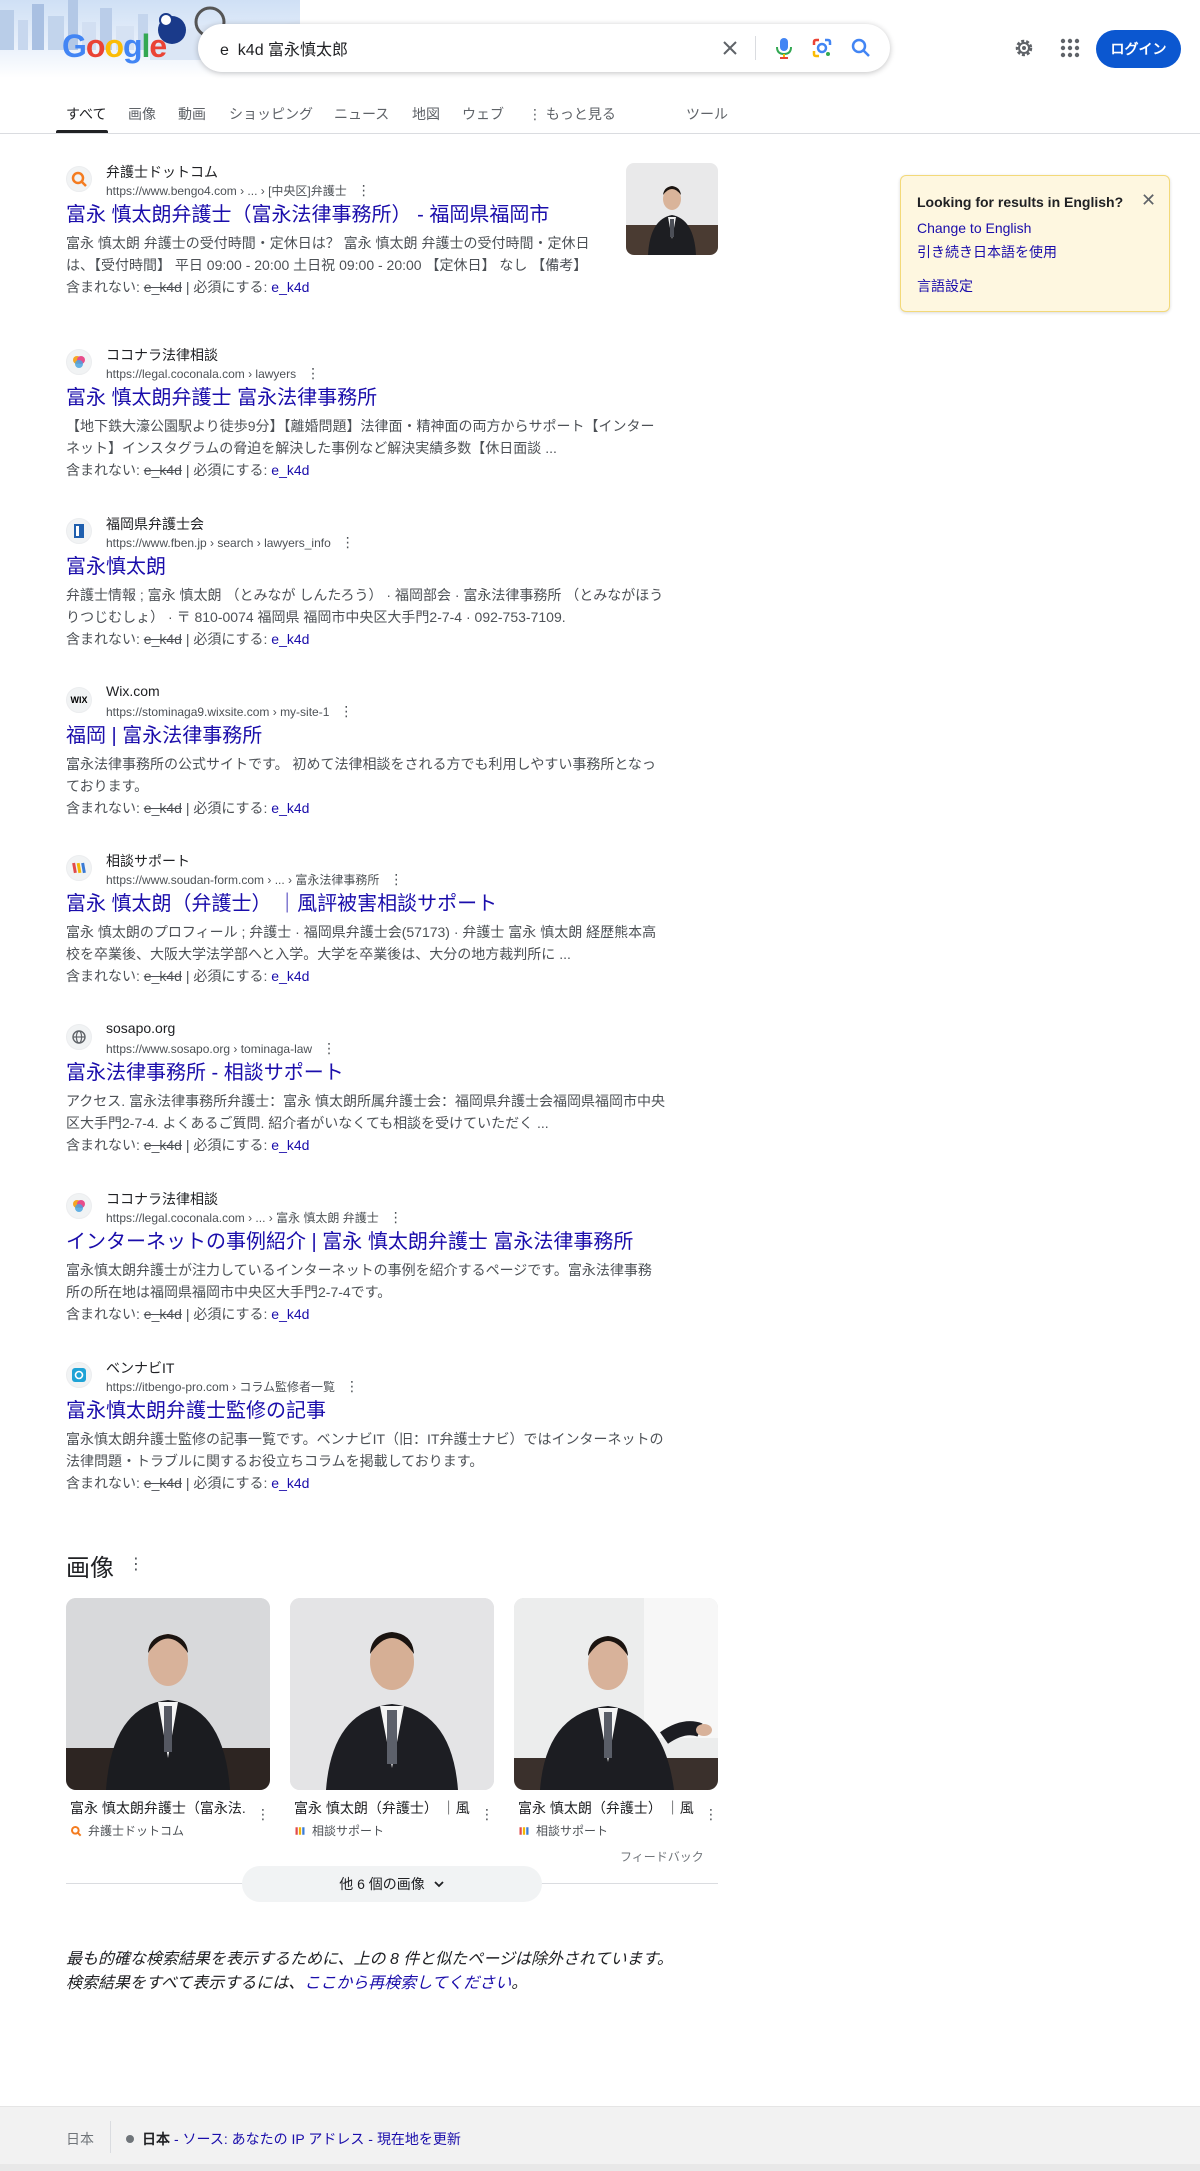  Describe the element at coordinates (672, 209) in the screenshot. I see `result-thumbnail` at that location.